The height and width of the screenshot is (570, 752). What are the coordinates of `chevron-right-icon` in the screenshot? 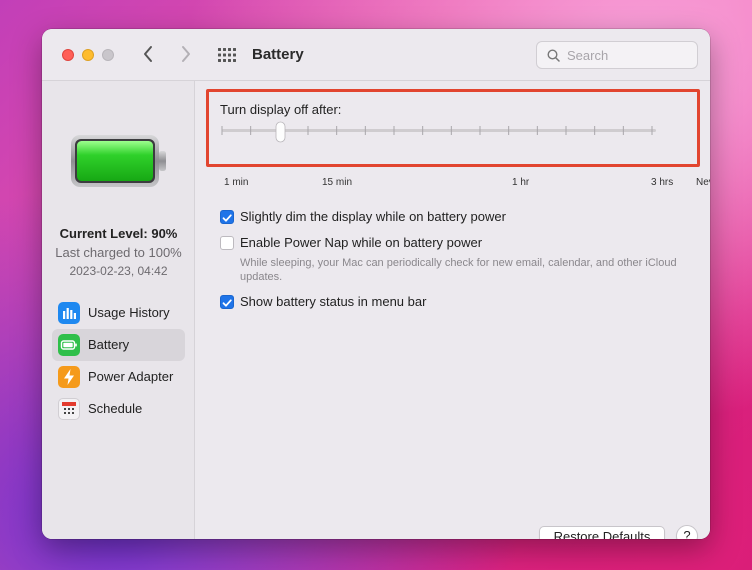 It's located at (186, 54).